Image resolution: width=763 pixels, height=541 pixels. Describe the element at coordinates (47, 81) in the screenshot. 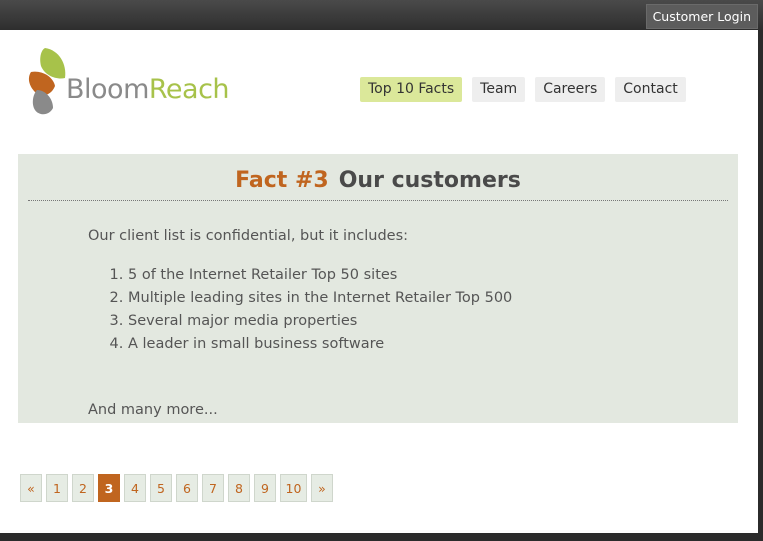

I see `butterfly-logo-icon` at that location.